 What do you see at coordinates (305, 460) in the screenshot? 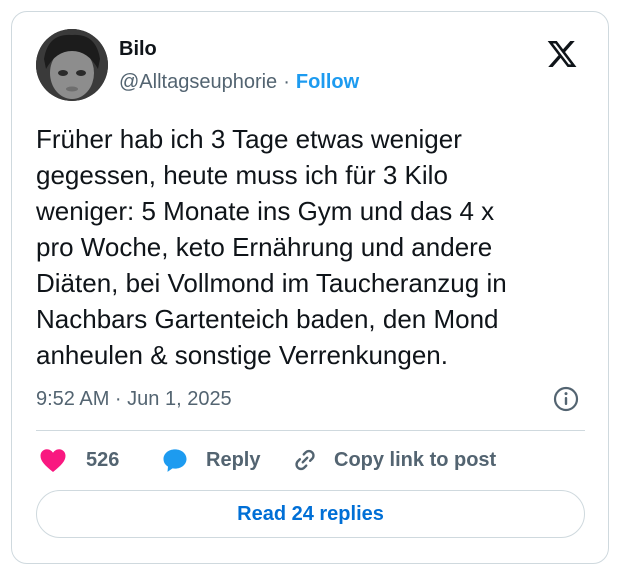
I see `link-icon` at bounding box center [305, 460].